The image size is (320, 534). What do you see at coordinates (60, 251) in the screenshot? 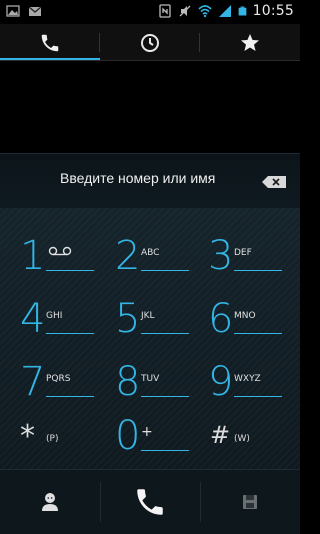
I see `voicemail-icon` at bounding box center [60, 251].